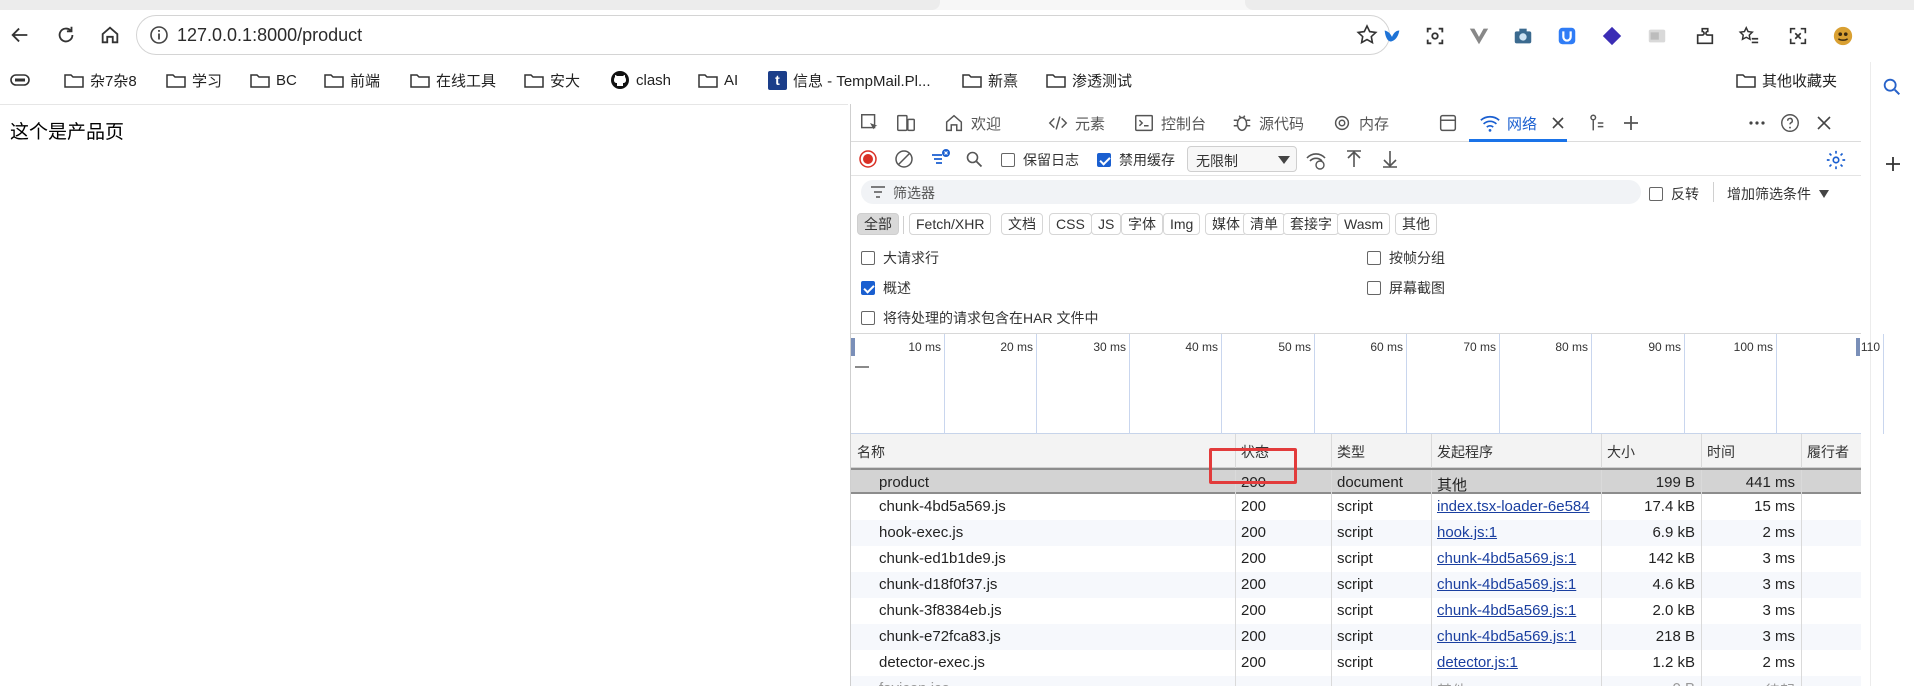 This screenshot has height=686, width=1914. I want to click on performance-insights-icon, so click(1596, 123).